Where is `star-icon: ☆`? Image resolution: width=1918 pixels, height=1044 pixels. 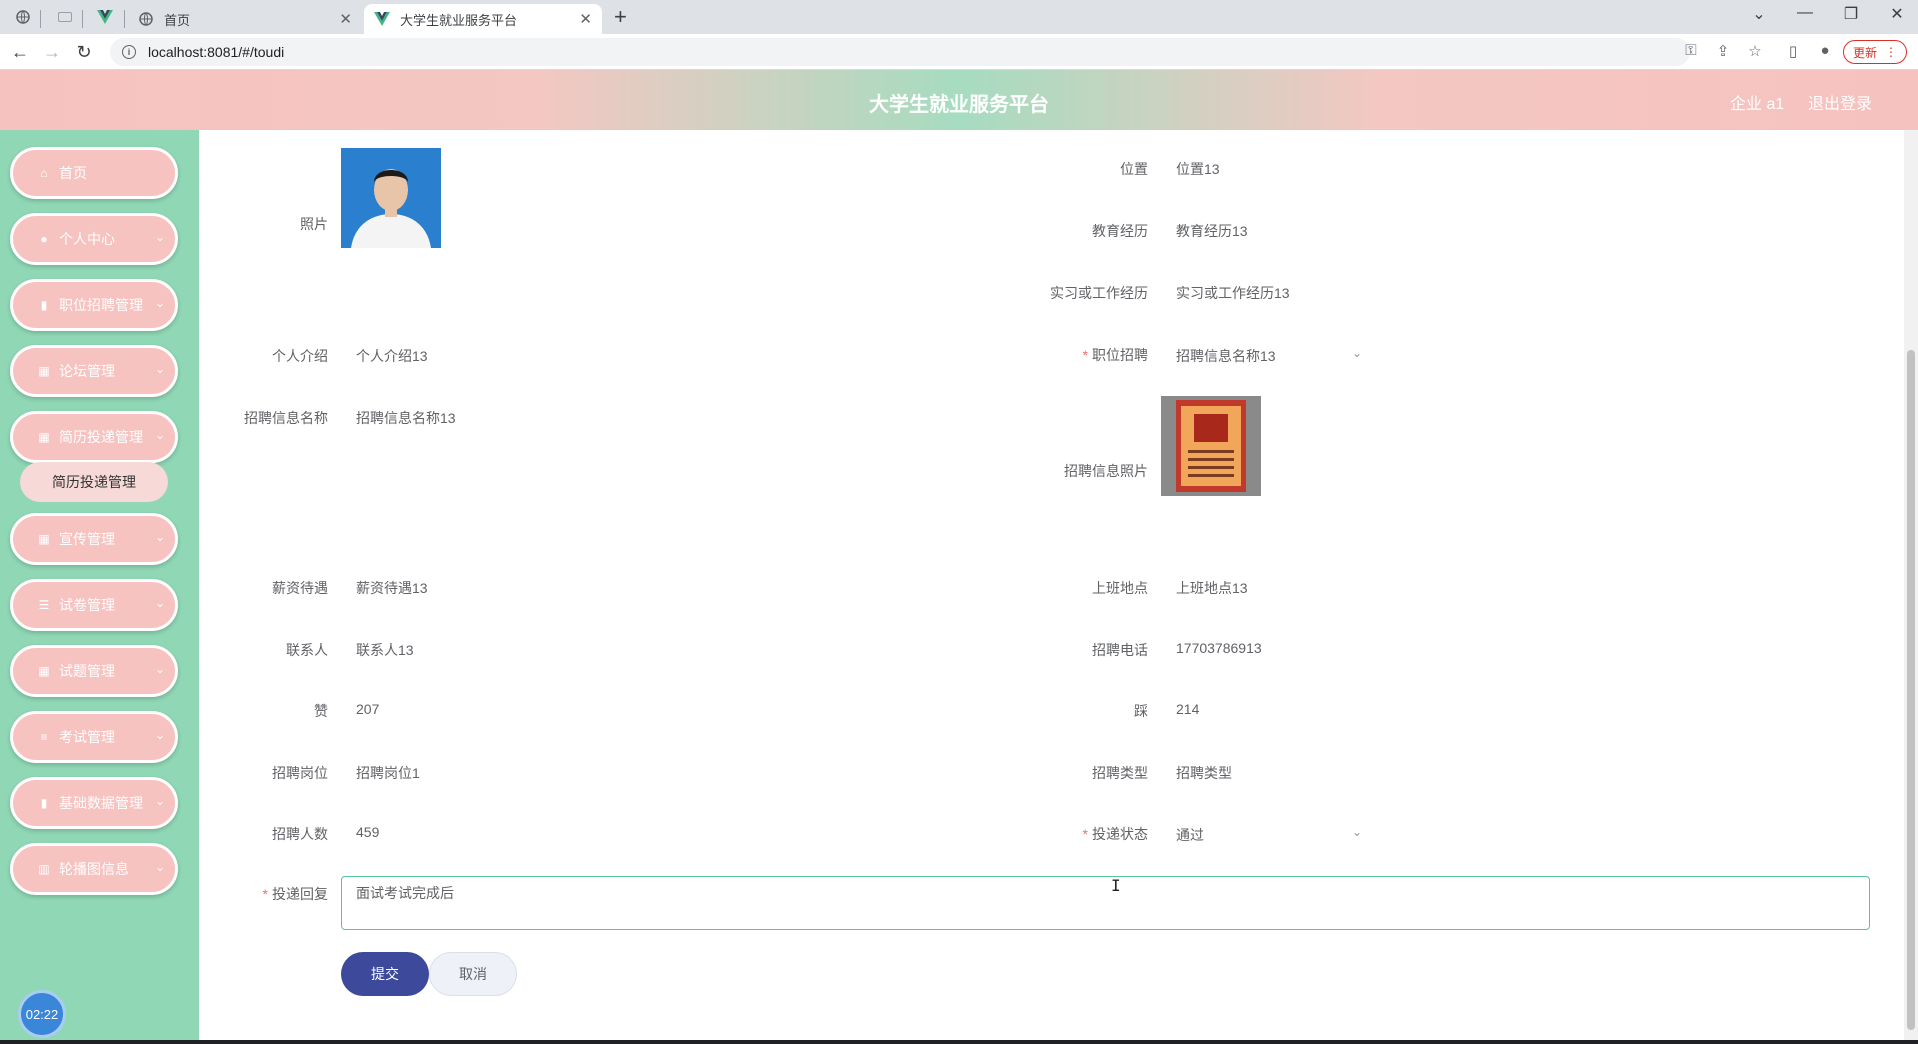 star-icon: ☆ is located at coordinates (1755, 51).